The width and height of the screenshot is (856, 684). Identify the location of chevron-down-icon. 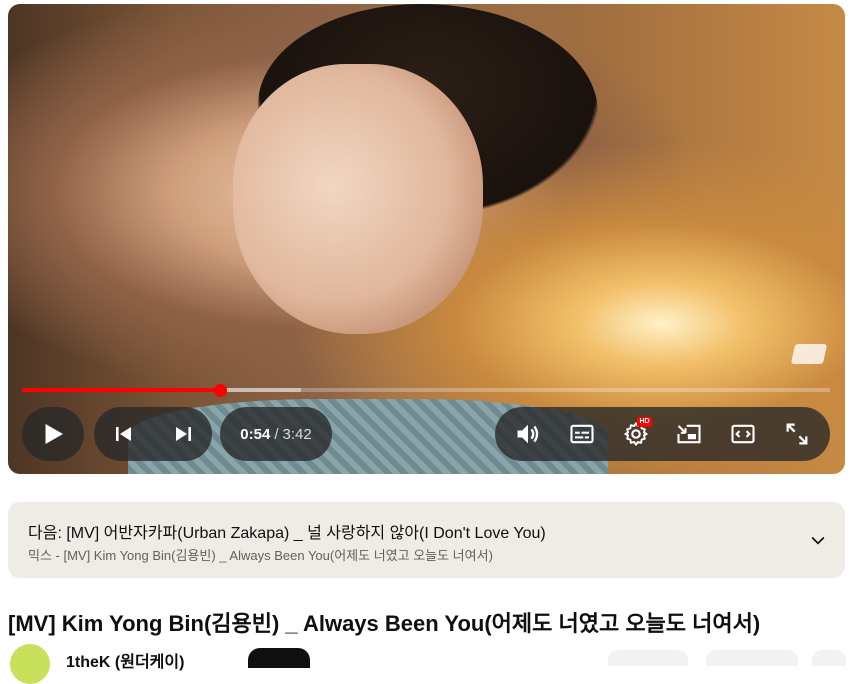
(818, 540).